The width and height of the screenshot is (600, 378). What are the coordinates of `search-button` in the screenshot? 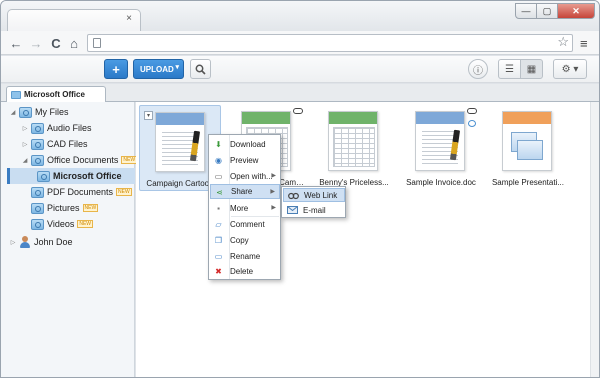 It's located at (200, 69).